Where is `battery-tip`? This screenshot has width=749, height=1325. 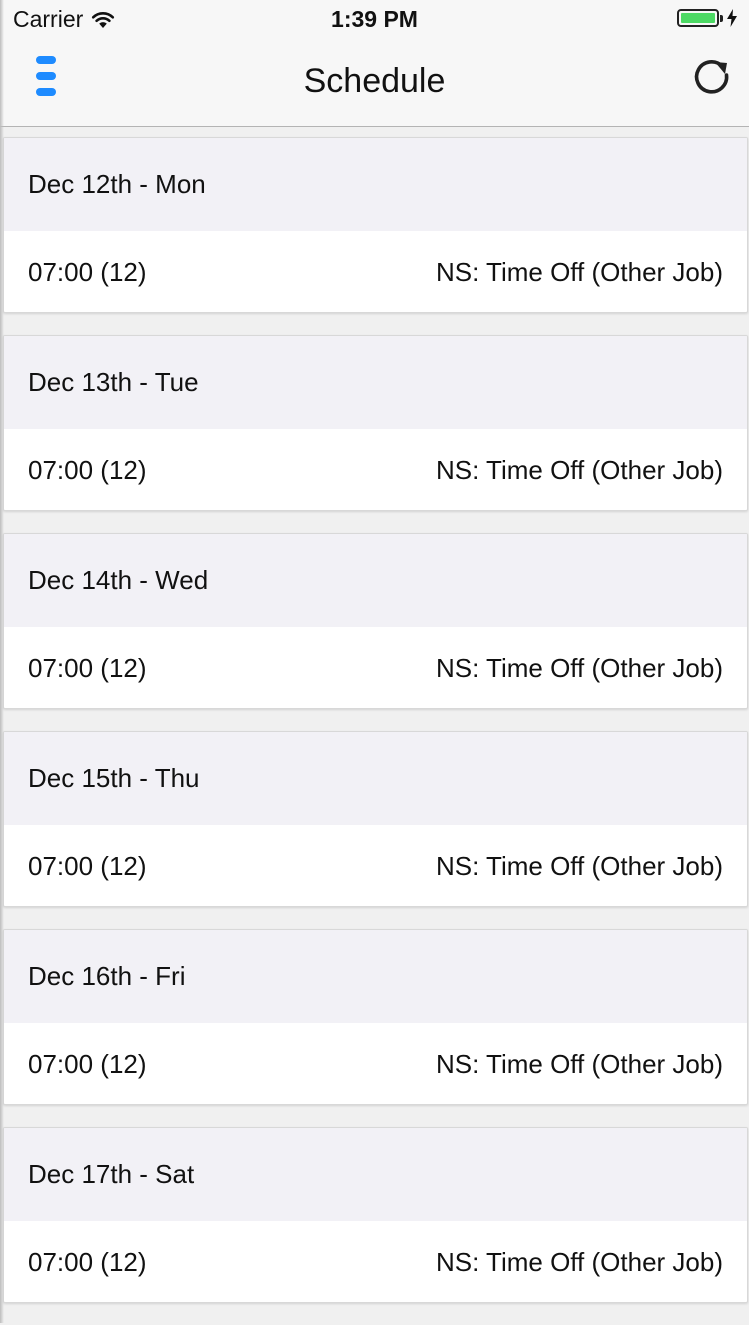
battery-tip is located at coordinates (721, 18).